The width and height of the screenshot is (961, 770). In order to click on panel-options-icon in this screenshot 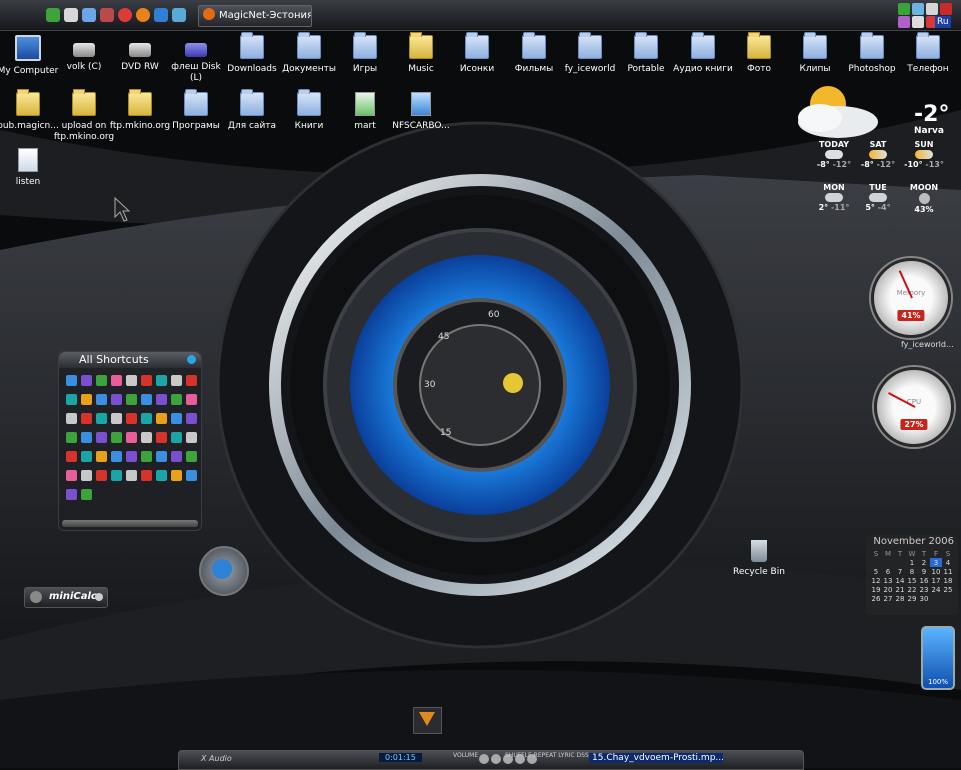, I will do `click(191, 359)`.